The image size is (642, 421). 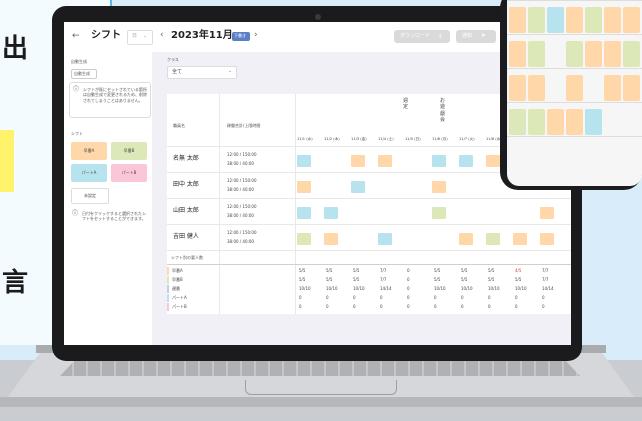 What do you see at coordinates (386, 139) in the screenshot?
I see `date-header: 11/4 (土)` at bounding box center [386, 139].